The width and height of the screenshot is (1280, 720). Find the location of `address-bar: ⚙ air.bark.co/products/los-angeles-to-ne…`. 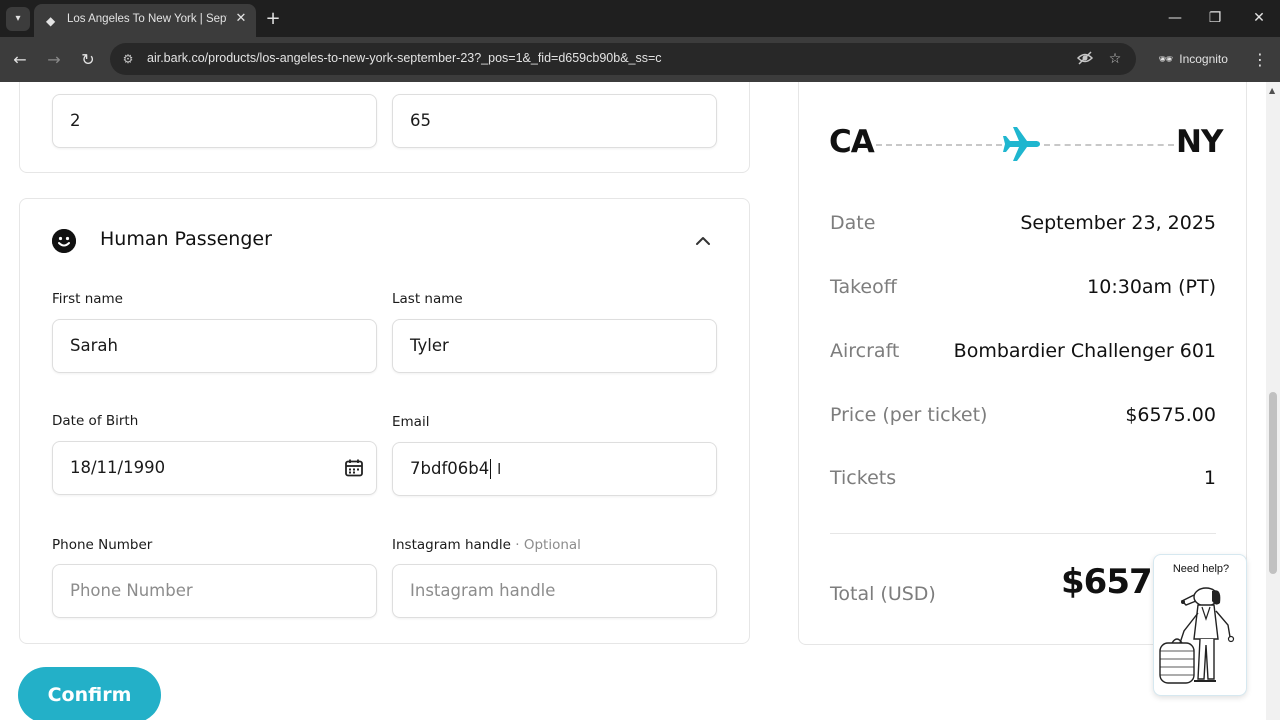

address-bar: ⚙ air.bark.co/products/los-angeles-to-ne… is located at coordinates (623, 59).